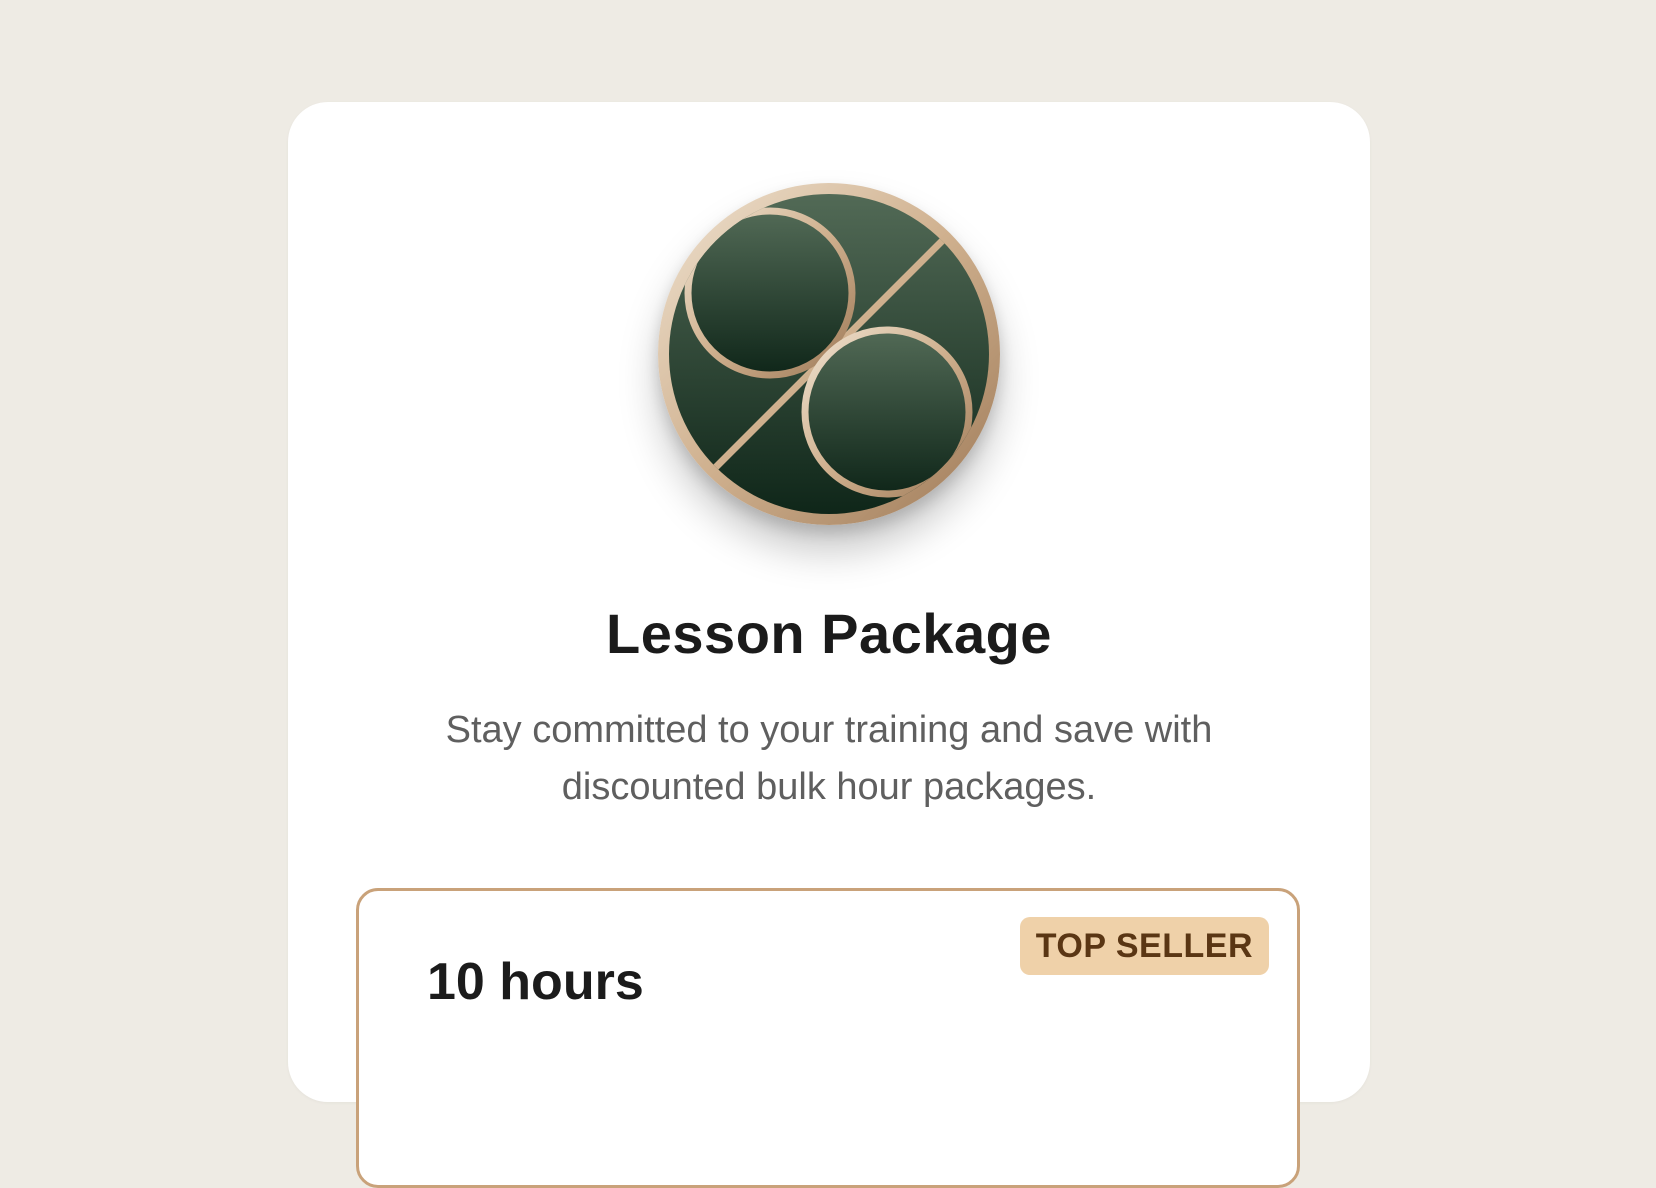  Describe the element at coordinates (535, 982) in the screenshot. I see `package-hours-label: 10 hours` at that location.